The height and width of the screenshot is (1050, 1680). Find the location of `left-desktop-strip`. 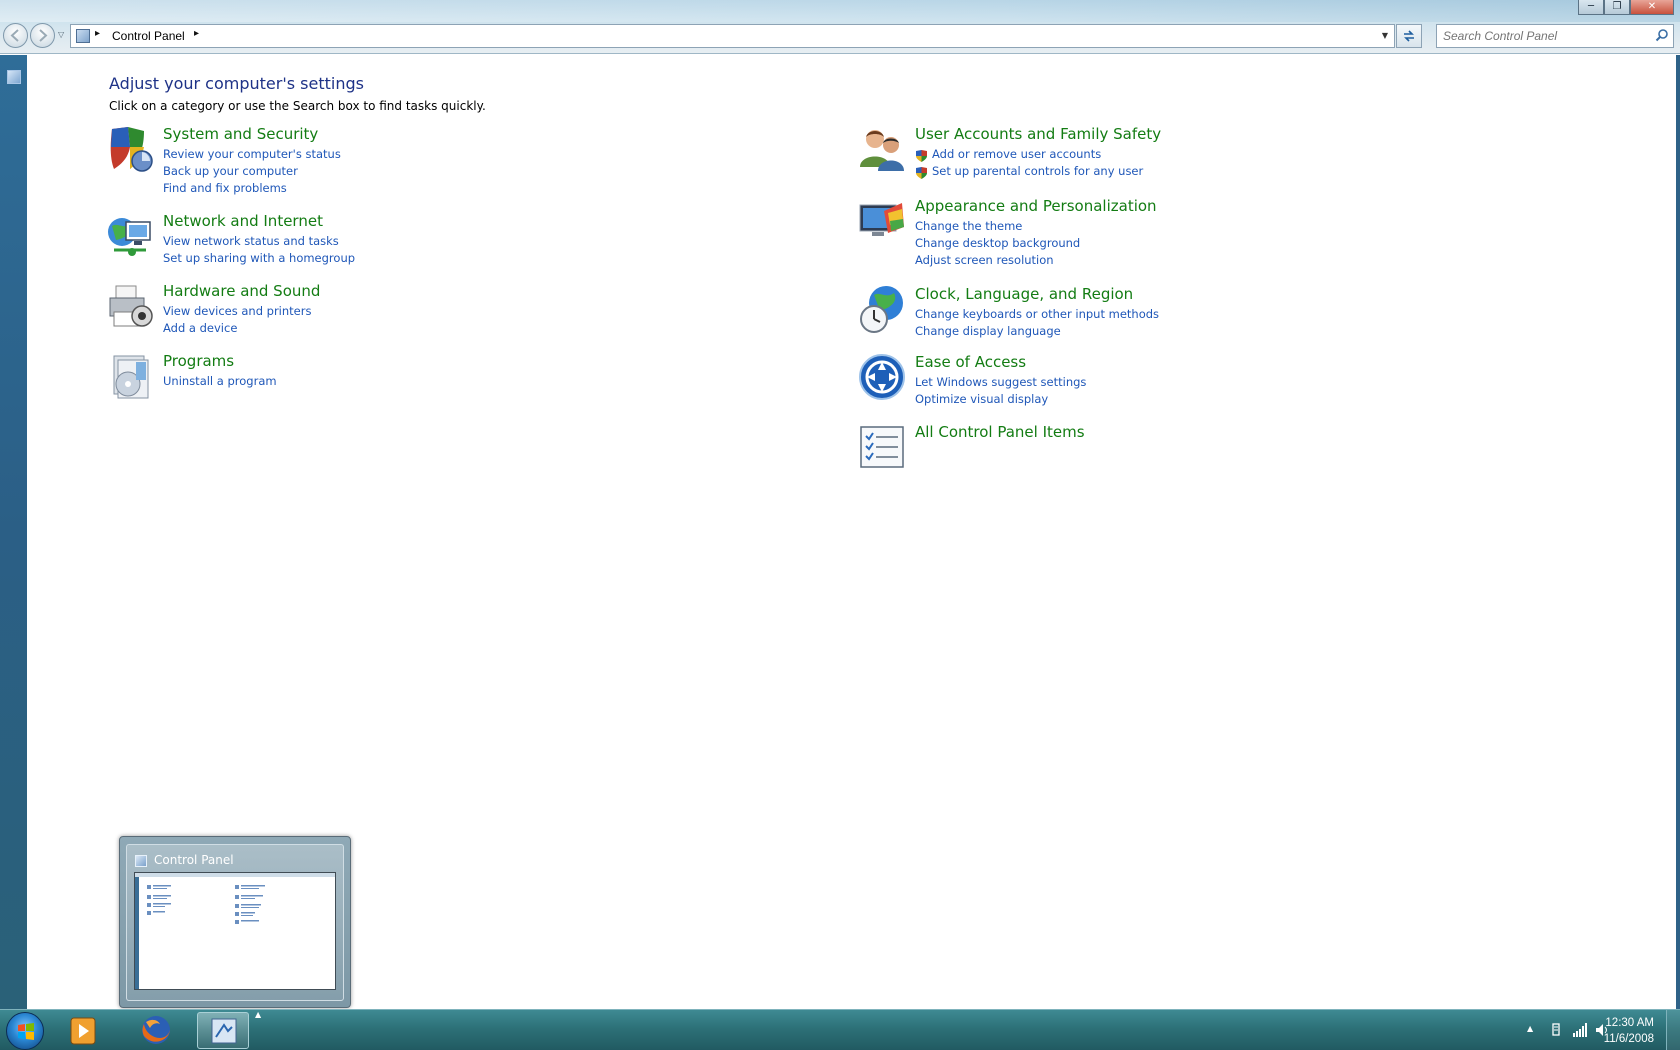

left-desktop-strip is located at coordinates (13, 532).